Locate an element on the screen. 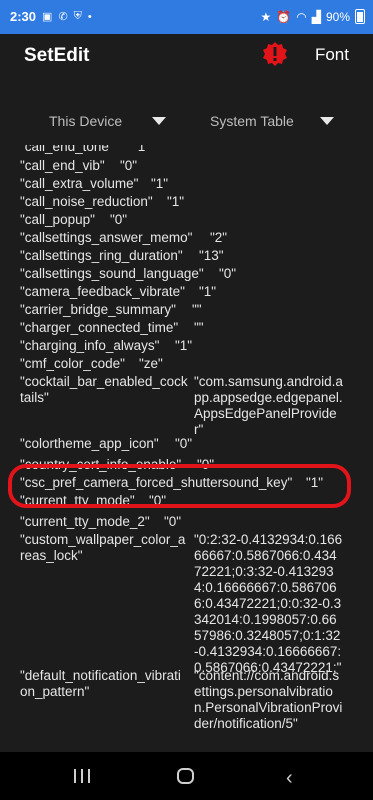 The width and height of the screenshot is (373, 800). setting-value: "ze" is located at coordinates (151, 363).